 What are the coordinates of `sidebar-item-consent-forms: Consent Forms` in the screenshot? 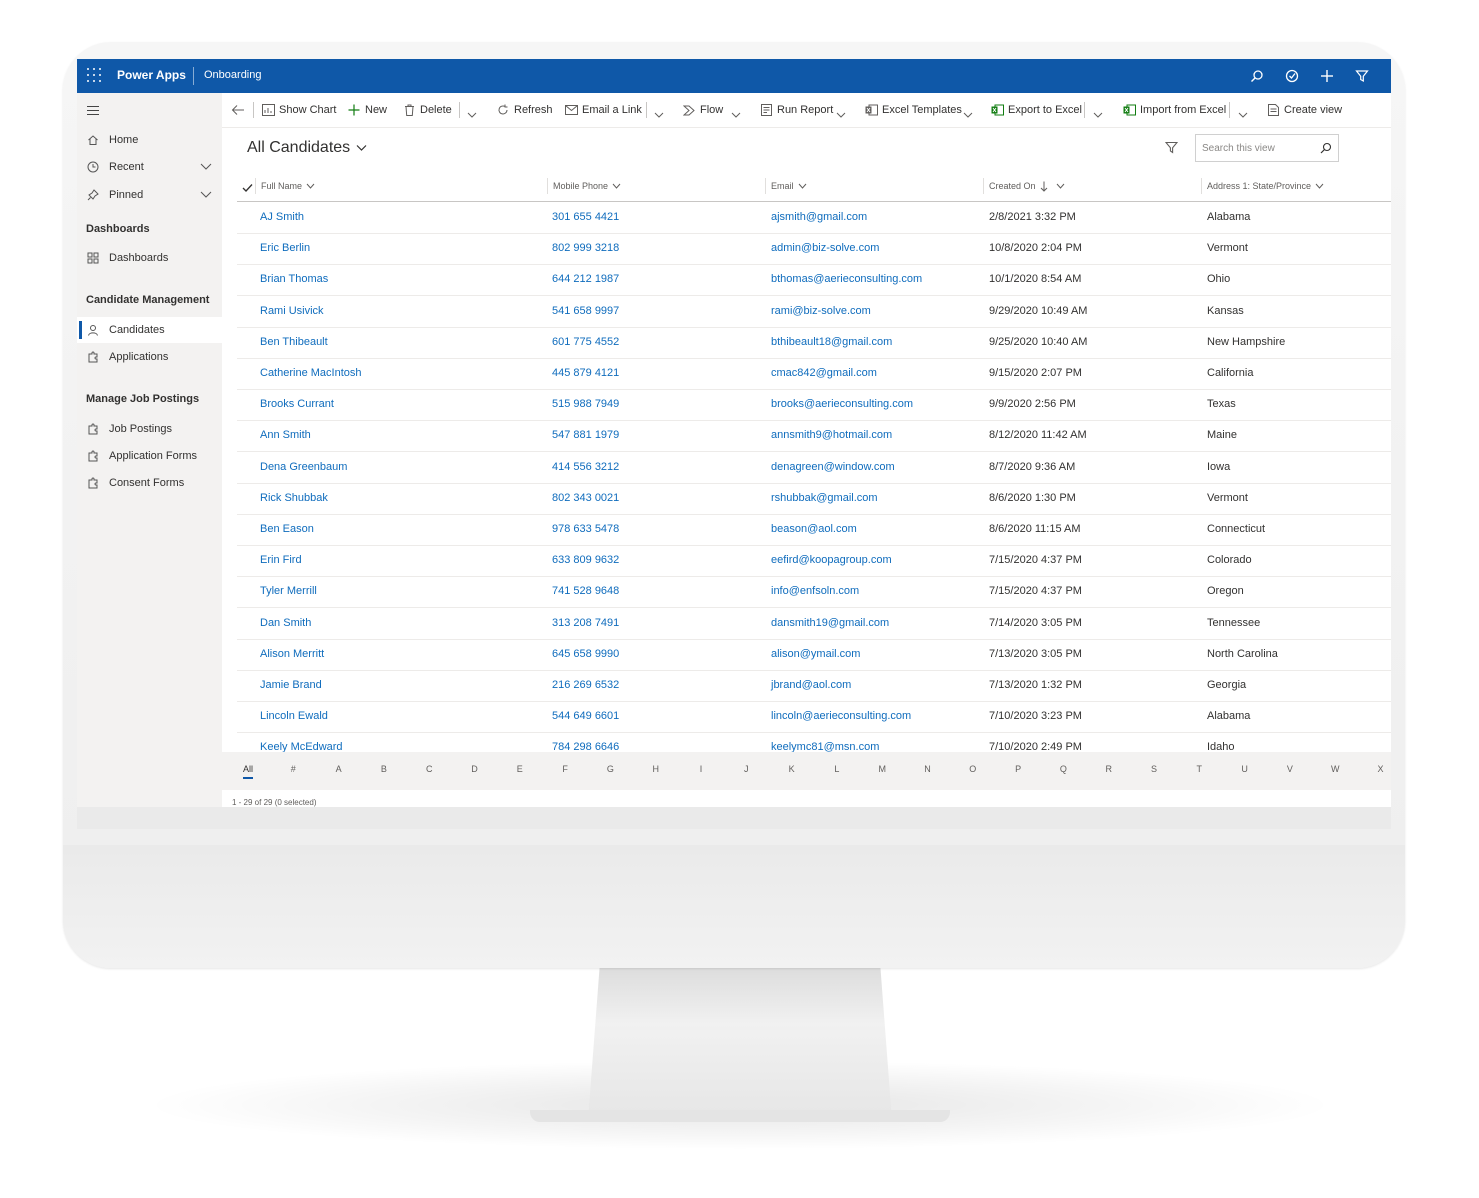 It's located at (149, 483).